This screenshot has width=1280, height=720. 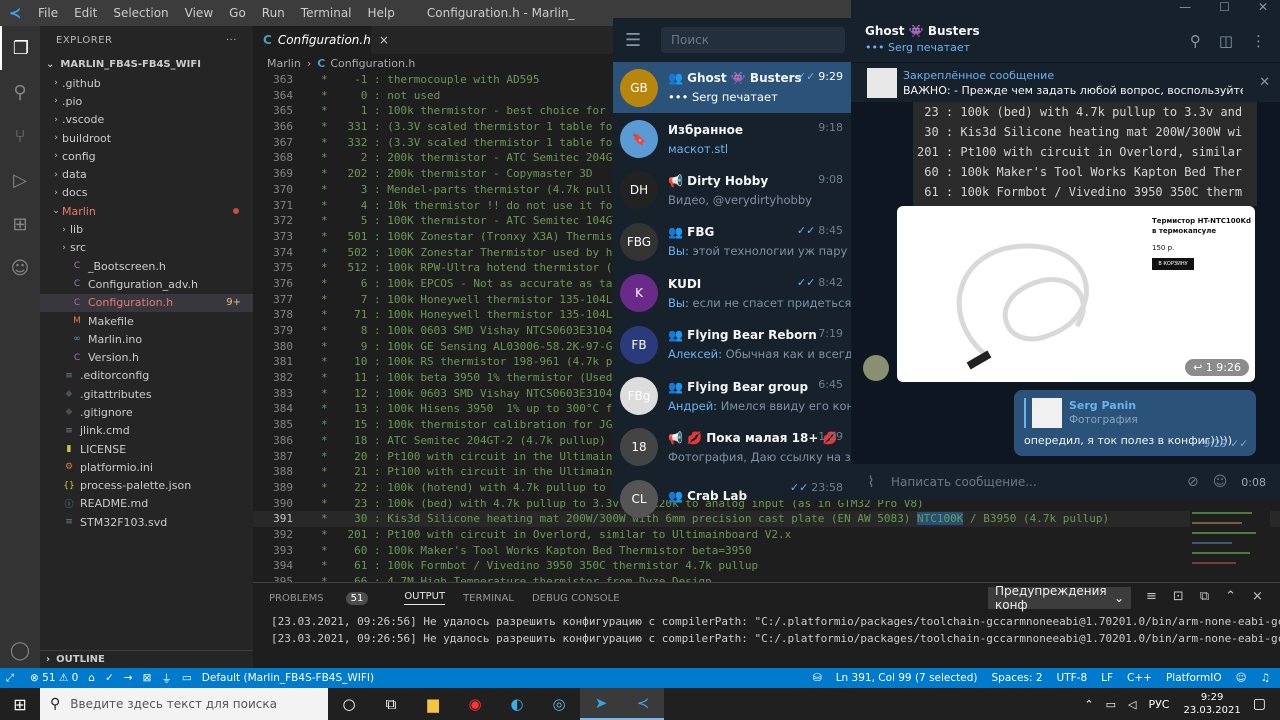 What do you see at coordinates (601, 704) in the screenshot?
I see `telegram-icon: ➤` at bounding box center [601, 704].